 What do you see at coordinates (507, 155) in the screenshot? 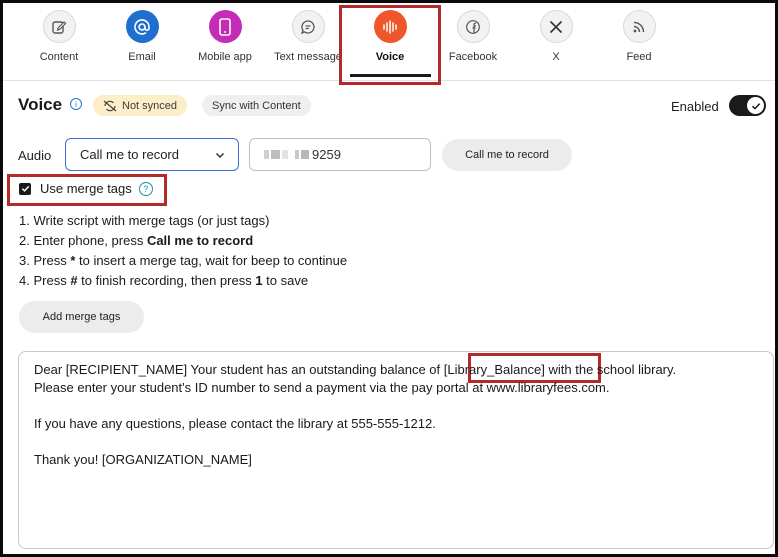
I see `call-me-to-record-button: Call me to record` at bounding box center [507, 155].